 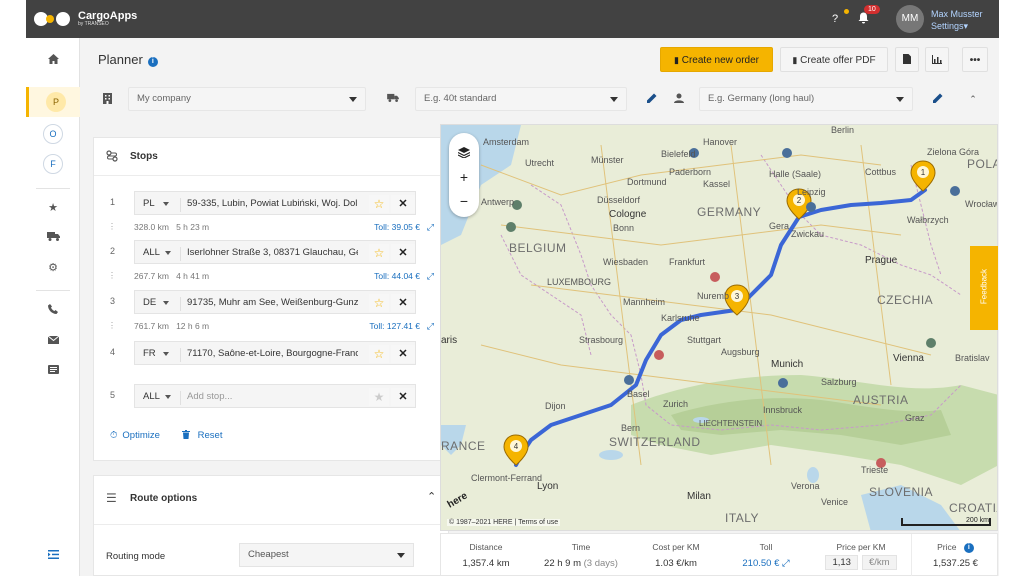 I want to click on leg-toll: Toll: 44.04 €, so click(x=397, y=276).